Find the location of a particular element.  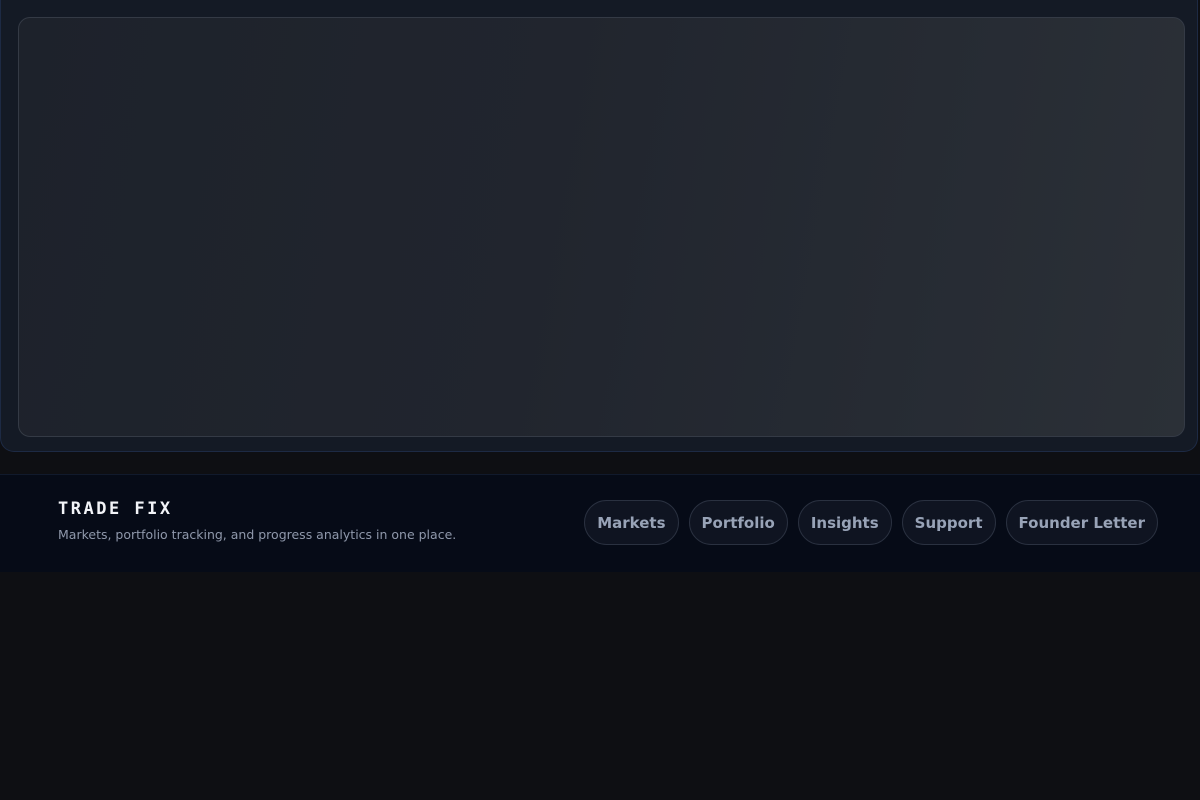

nav-founder-letter-button: Founder Letter is located at coordinates (1081, 522).